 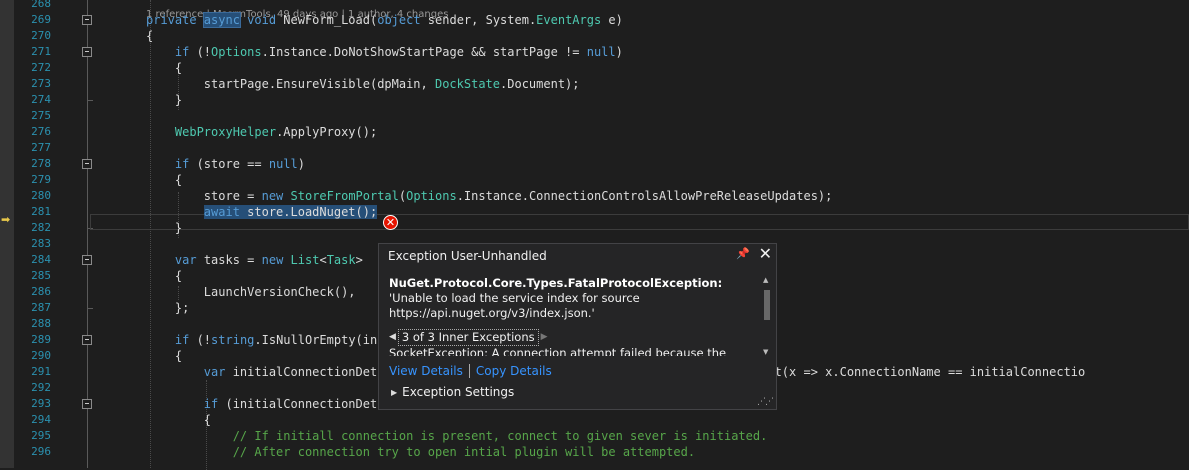 What do you see at coordinates (41, 5) in the screenshot?
I see `line-number: 268` at bounding box center [41, 5].